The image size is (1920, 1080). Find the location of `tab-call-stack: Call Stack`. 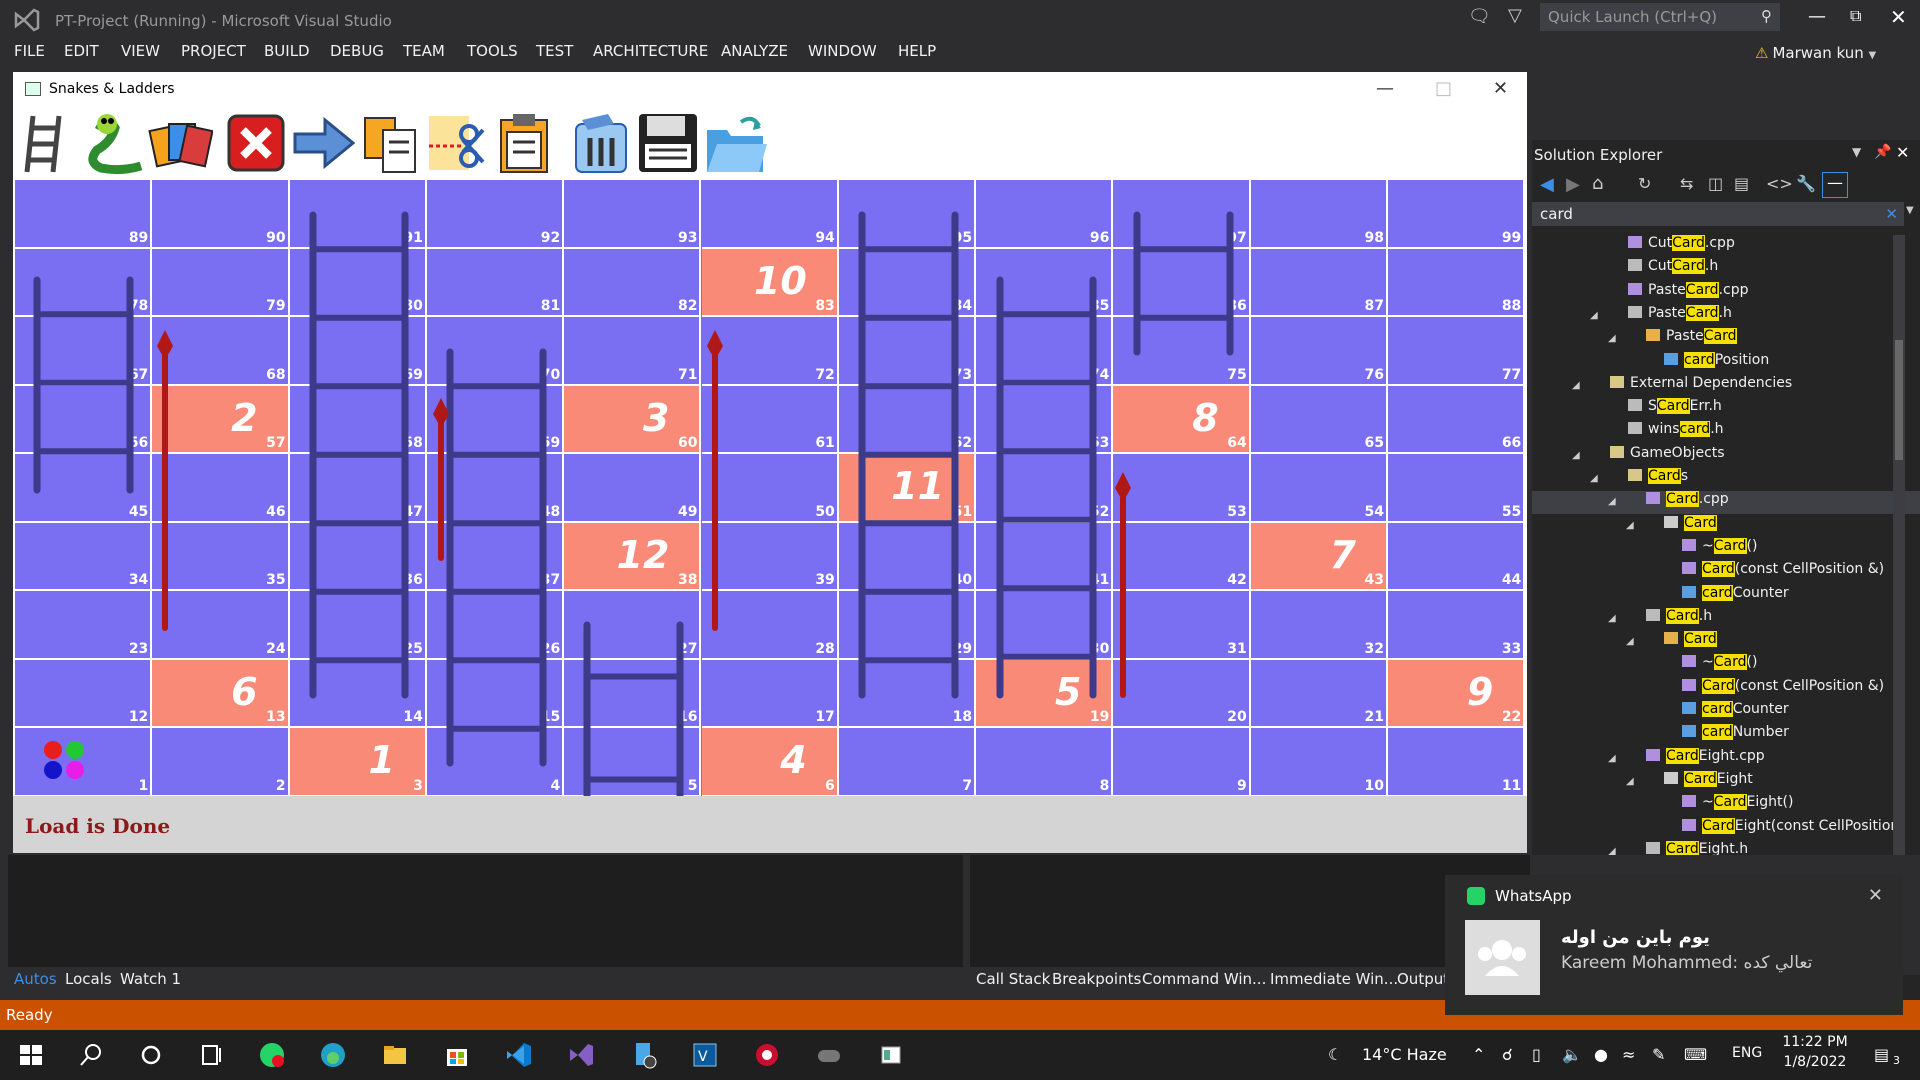

tab-call-stack: Call Stack is located at coordinates (1013, 979).